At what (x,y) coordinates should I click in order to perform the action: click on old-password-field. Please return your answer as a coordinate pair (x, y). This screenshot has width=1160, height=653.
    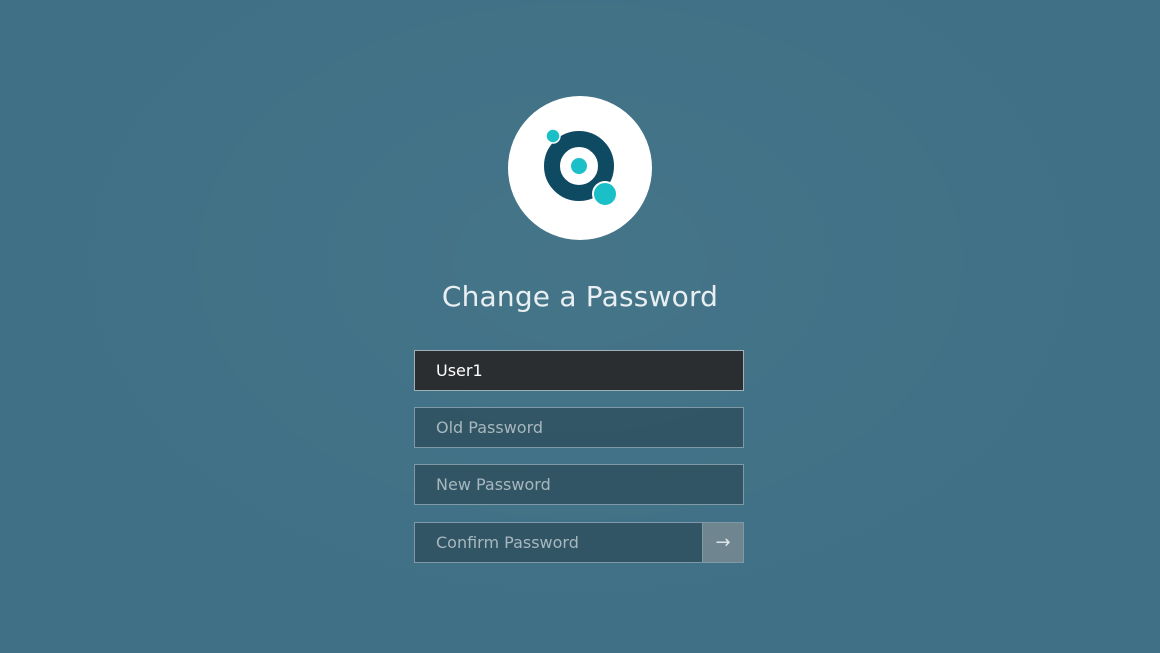
    Looking at the image, I should click on (579, 427).